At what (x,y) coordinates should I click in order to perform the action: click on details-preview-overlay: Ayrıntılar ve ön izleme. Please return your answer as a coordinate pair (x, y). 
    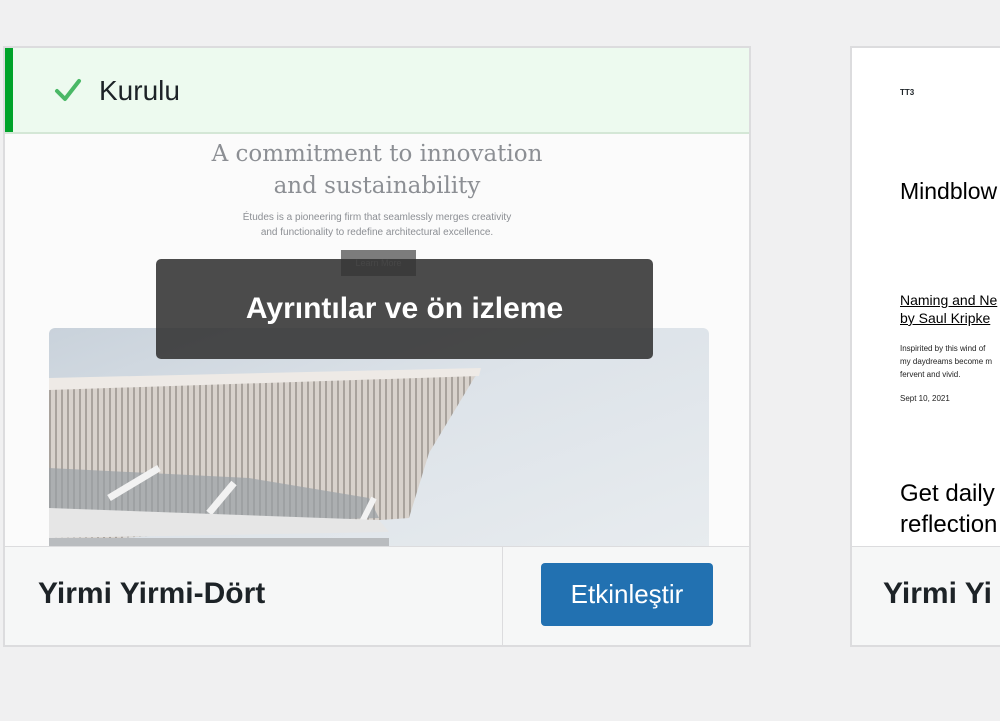
    Looking at the image, I should click on (404, 309).